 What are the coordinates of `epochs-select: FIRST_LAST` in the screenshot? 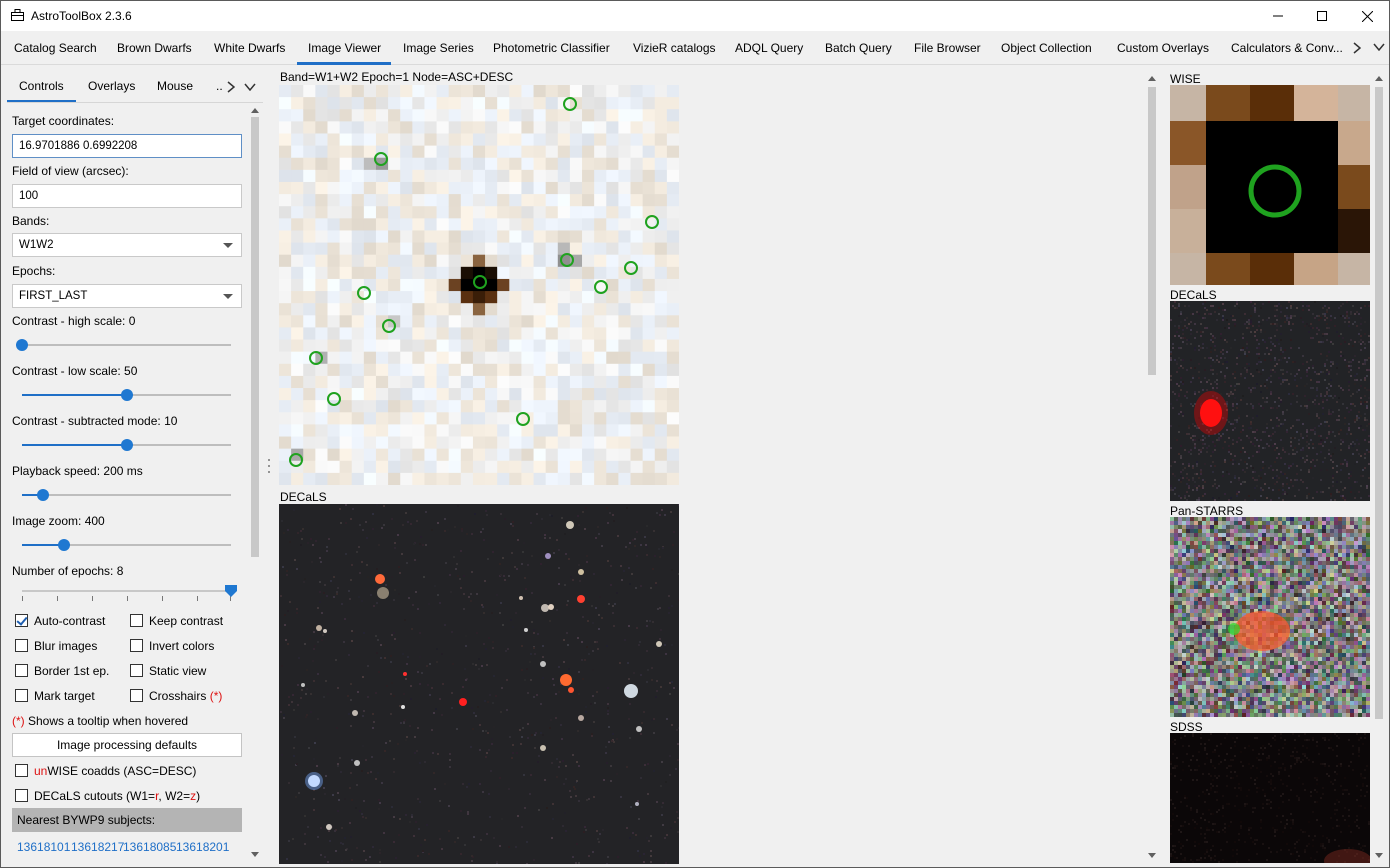 It's located at (127, 296).